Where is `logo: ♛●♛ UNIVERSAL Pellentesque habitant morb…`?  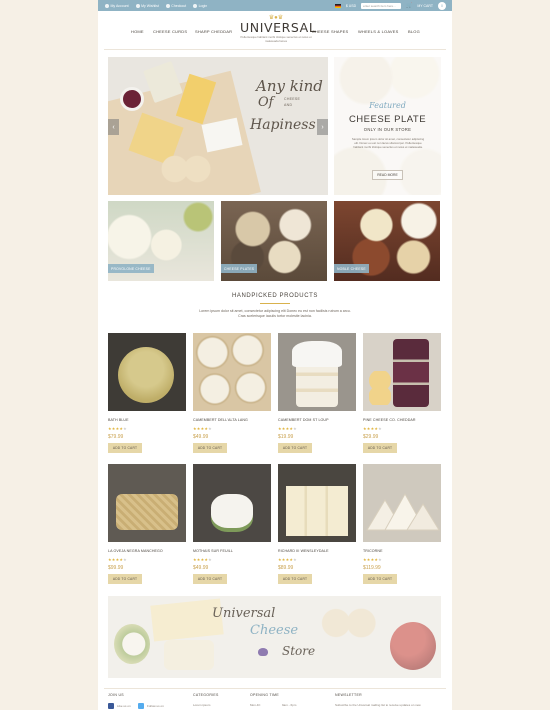 logo: ♛●♛ UNIVERSAL Pellentesque habitant morb… is located at coordinates (278, 29).